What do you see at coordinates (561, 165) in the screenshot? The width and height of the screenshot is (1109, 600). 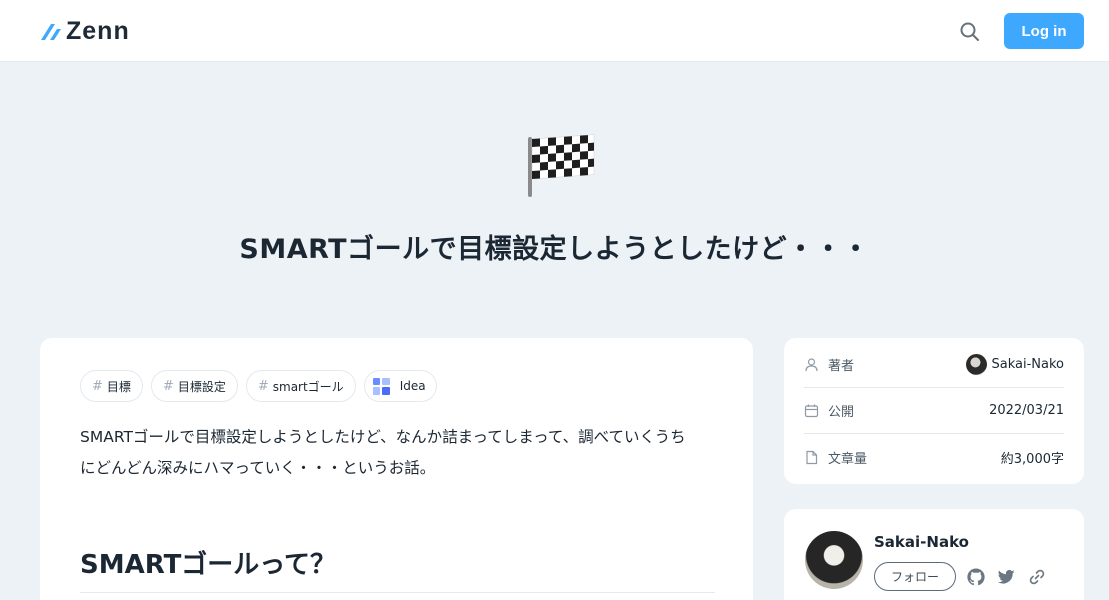 I see `checkered-flag-icon` at bounding box center [561, 165].